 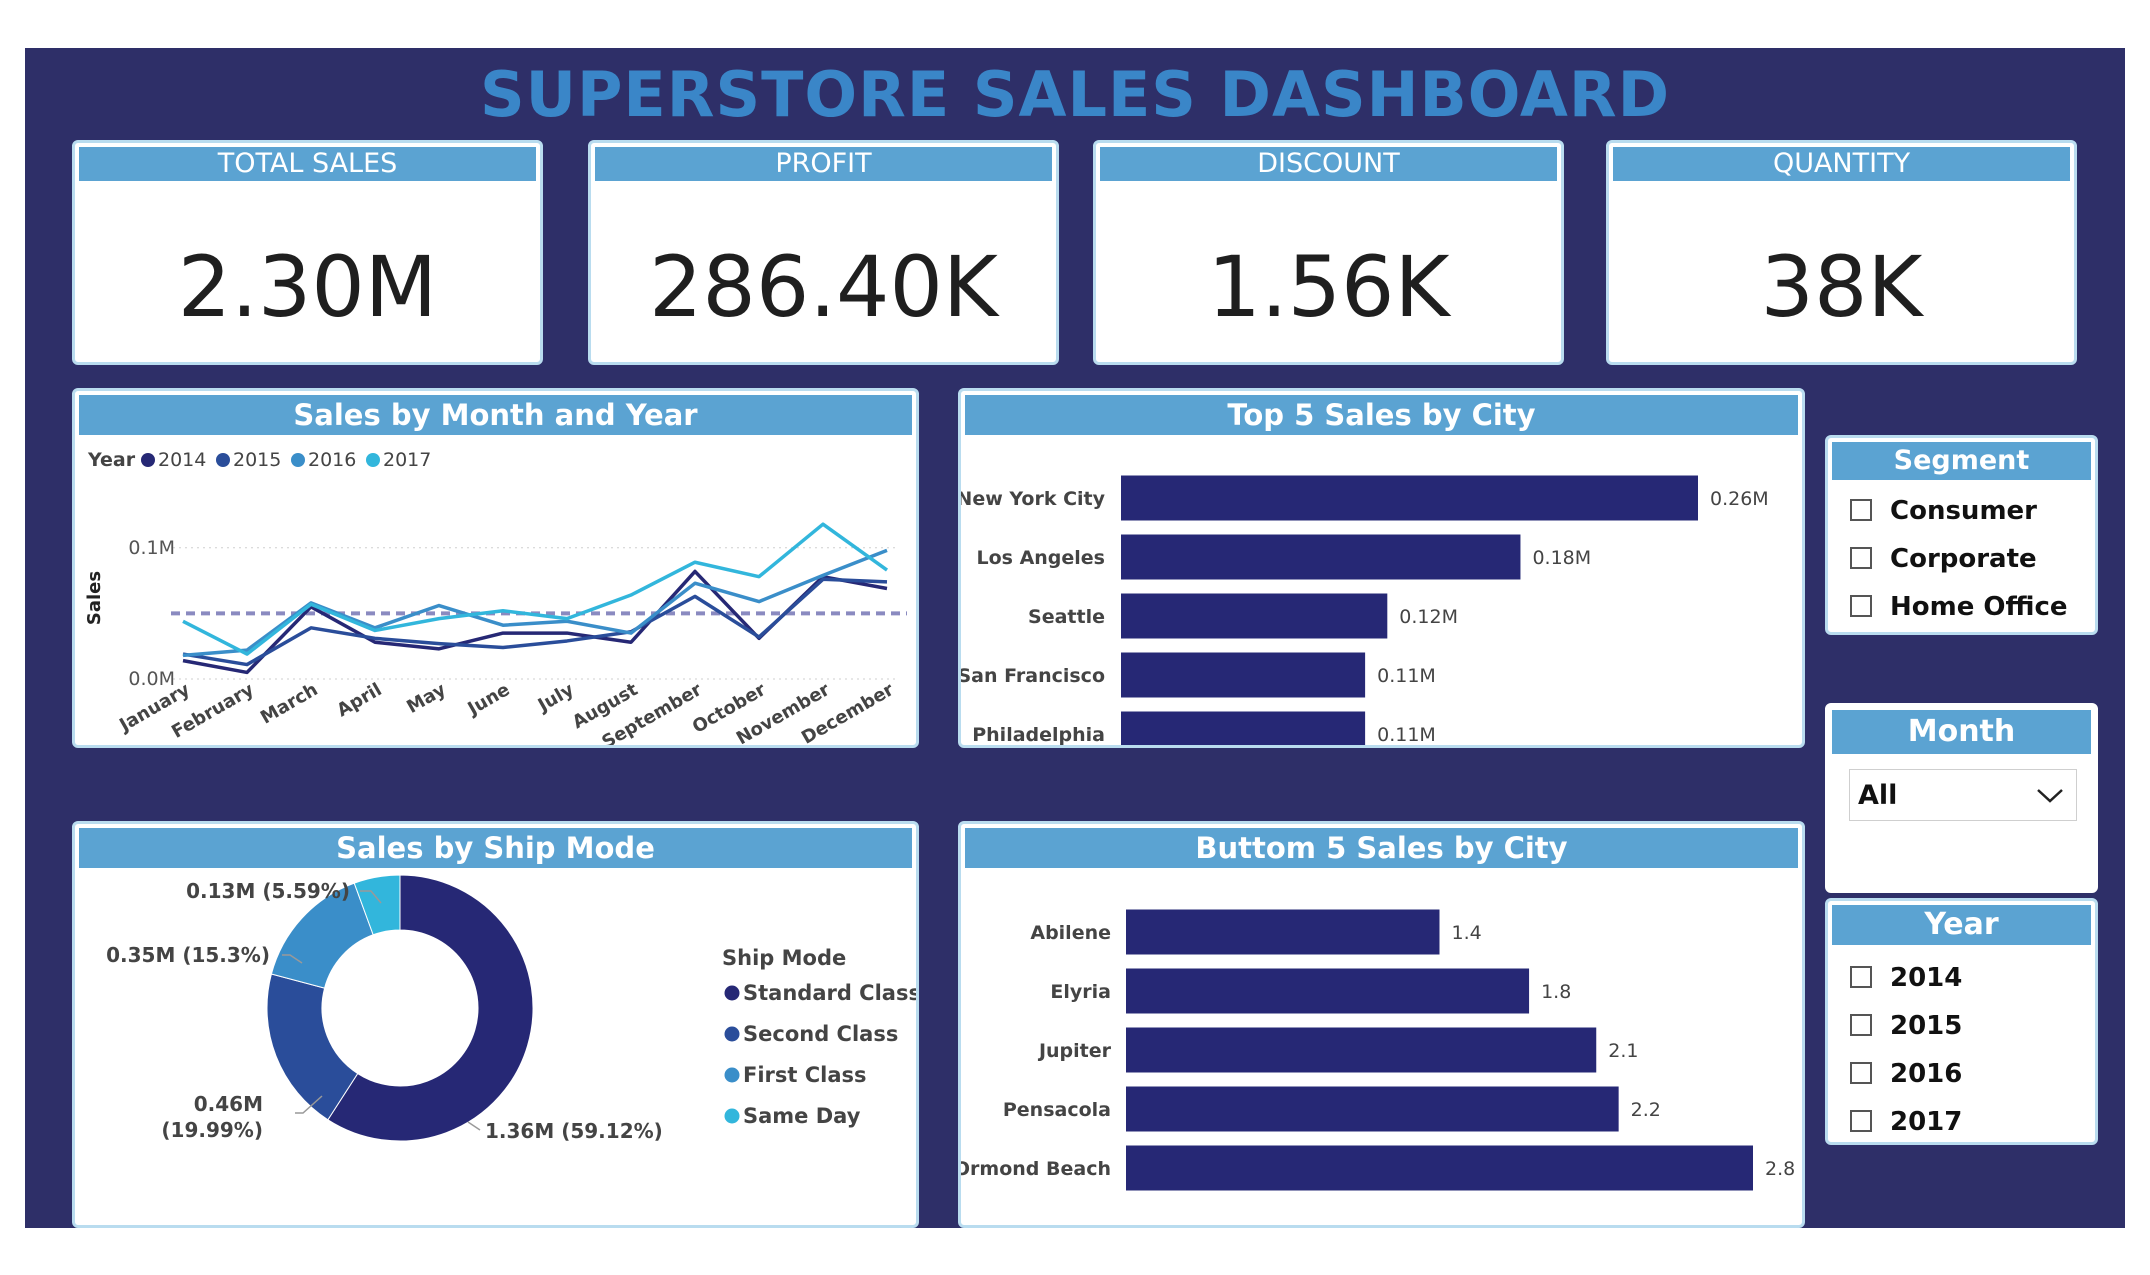 I want to click on month-dropdown-value: All, so click(x=1878, y=795).